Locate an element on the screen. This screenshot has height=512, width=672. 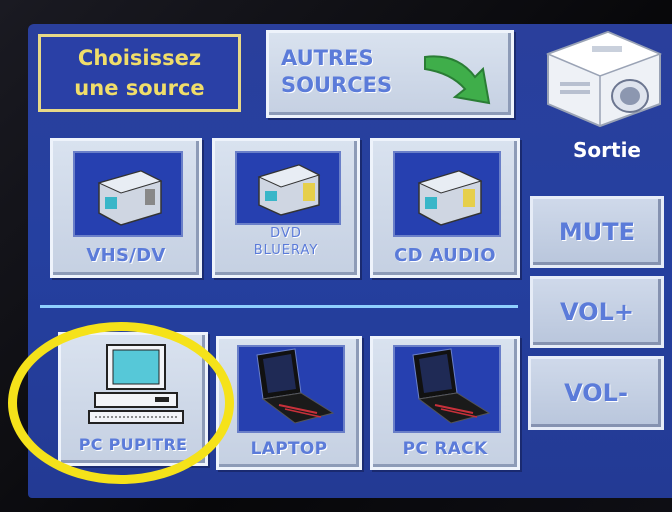
title-line-1: Choisissez is located at coordinates (139, 58).